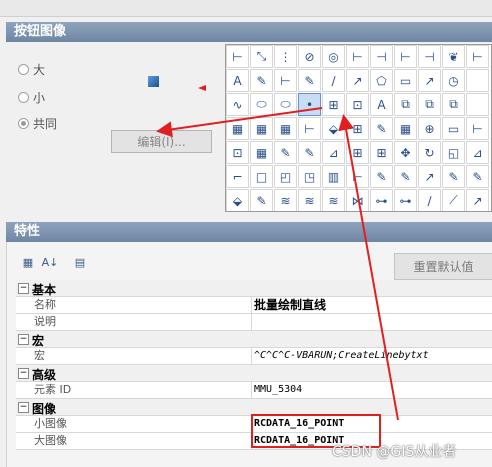 The height and width of the screenshot is (467, 492). Describe the element at coordinates (290, 305) in the screenshot. I see `property-value: 批量绘制直线` at that location.